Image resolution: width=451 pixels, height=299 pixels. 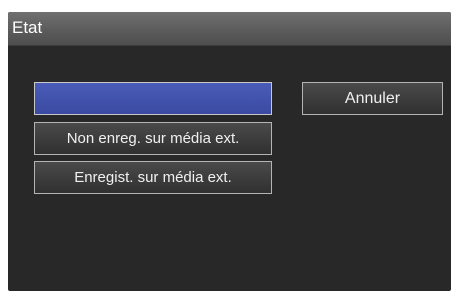 What do you see at coordinates (153, 98) in the screenshot?
I see `option-selected-button` at bounding box center [153, 98].